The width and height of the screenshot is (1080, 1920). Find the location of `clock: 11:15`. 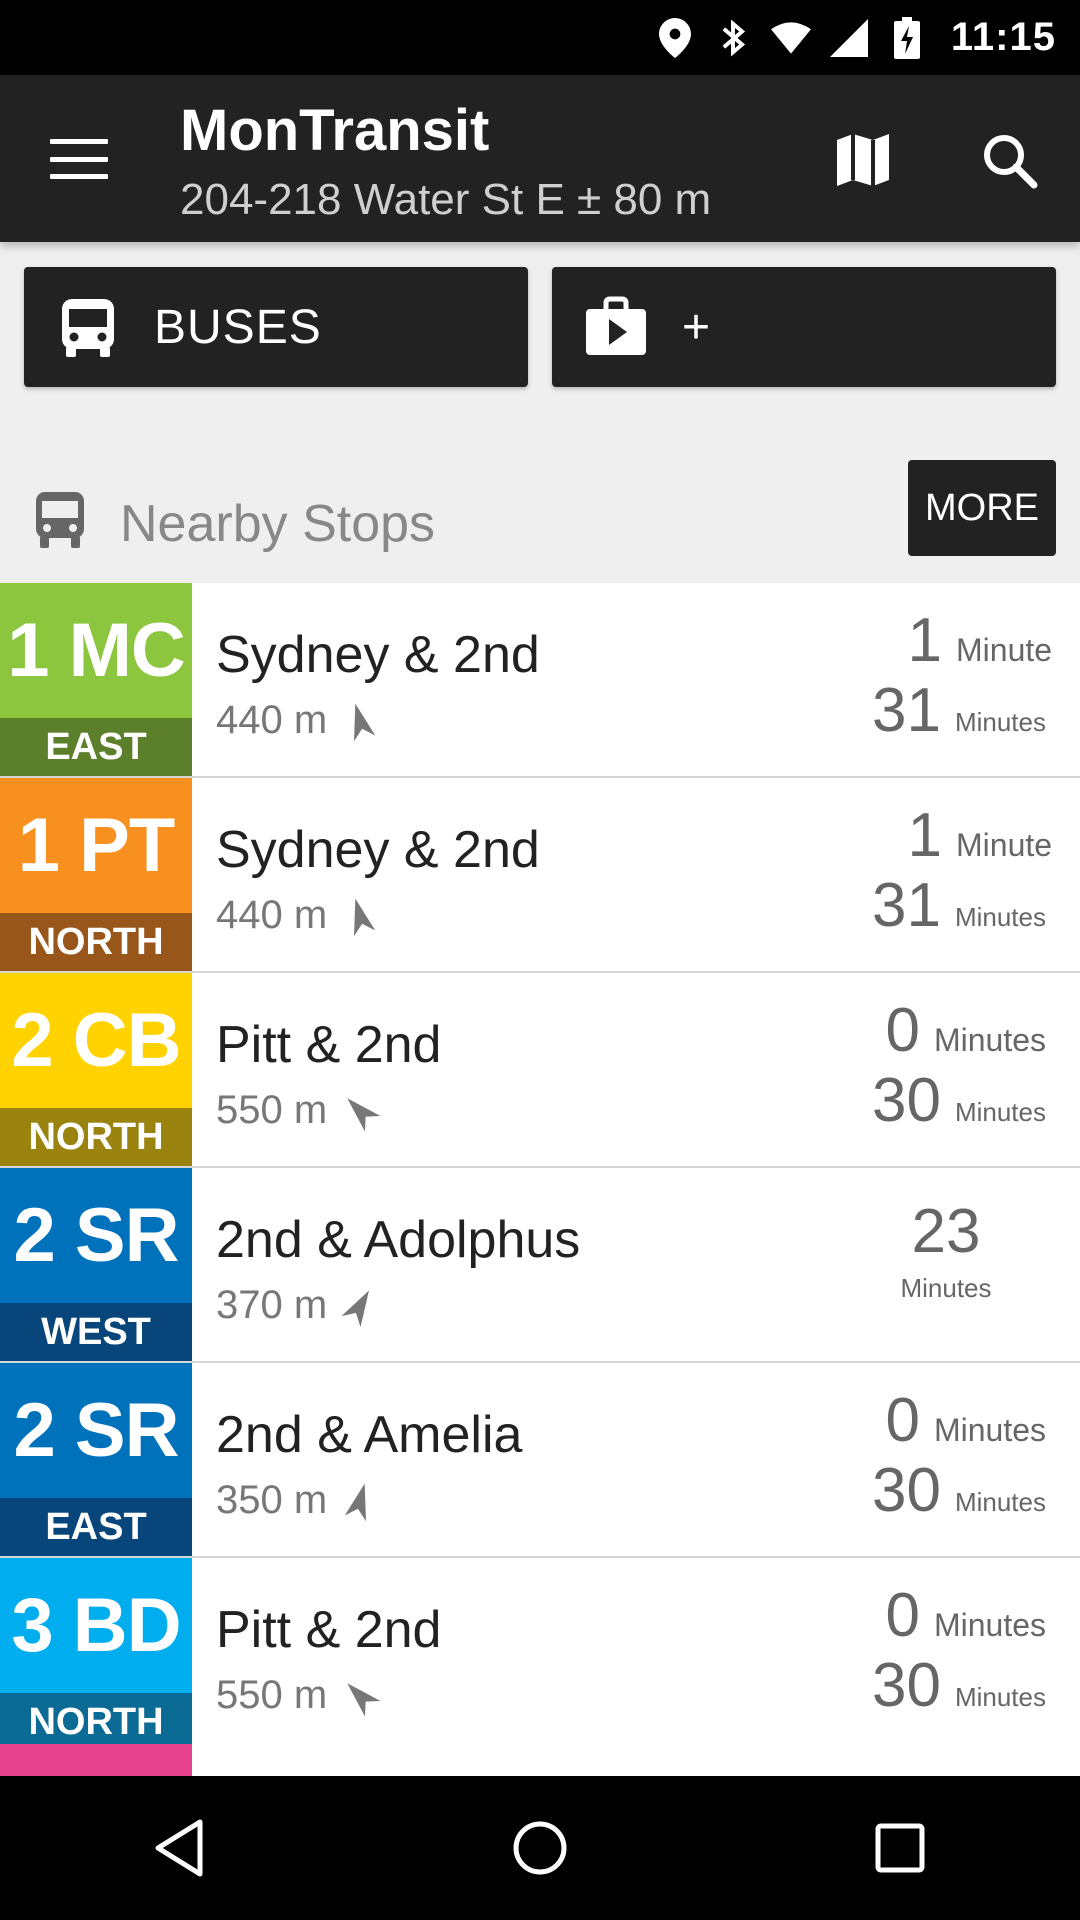

clock: 11:15 is located at coordinates (1003, 37).